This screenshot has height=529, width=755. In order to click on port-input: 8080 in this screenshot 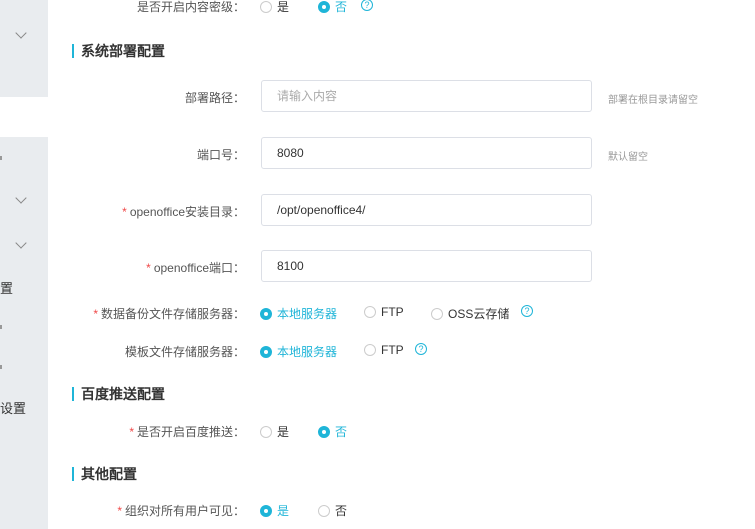, I will do `click(426, 153)`.